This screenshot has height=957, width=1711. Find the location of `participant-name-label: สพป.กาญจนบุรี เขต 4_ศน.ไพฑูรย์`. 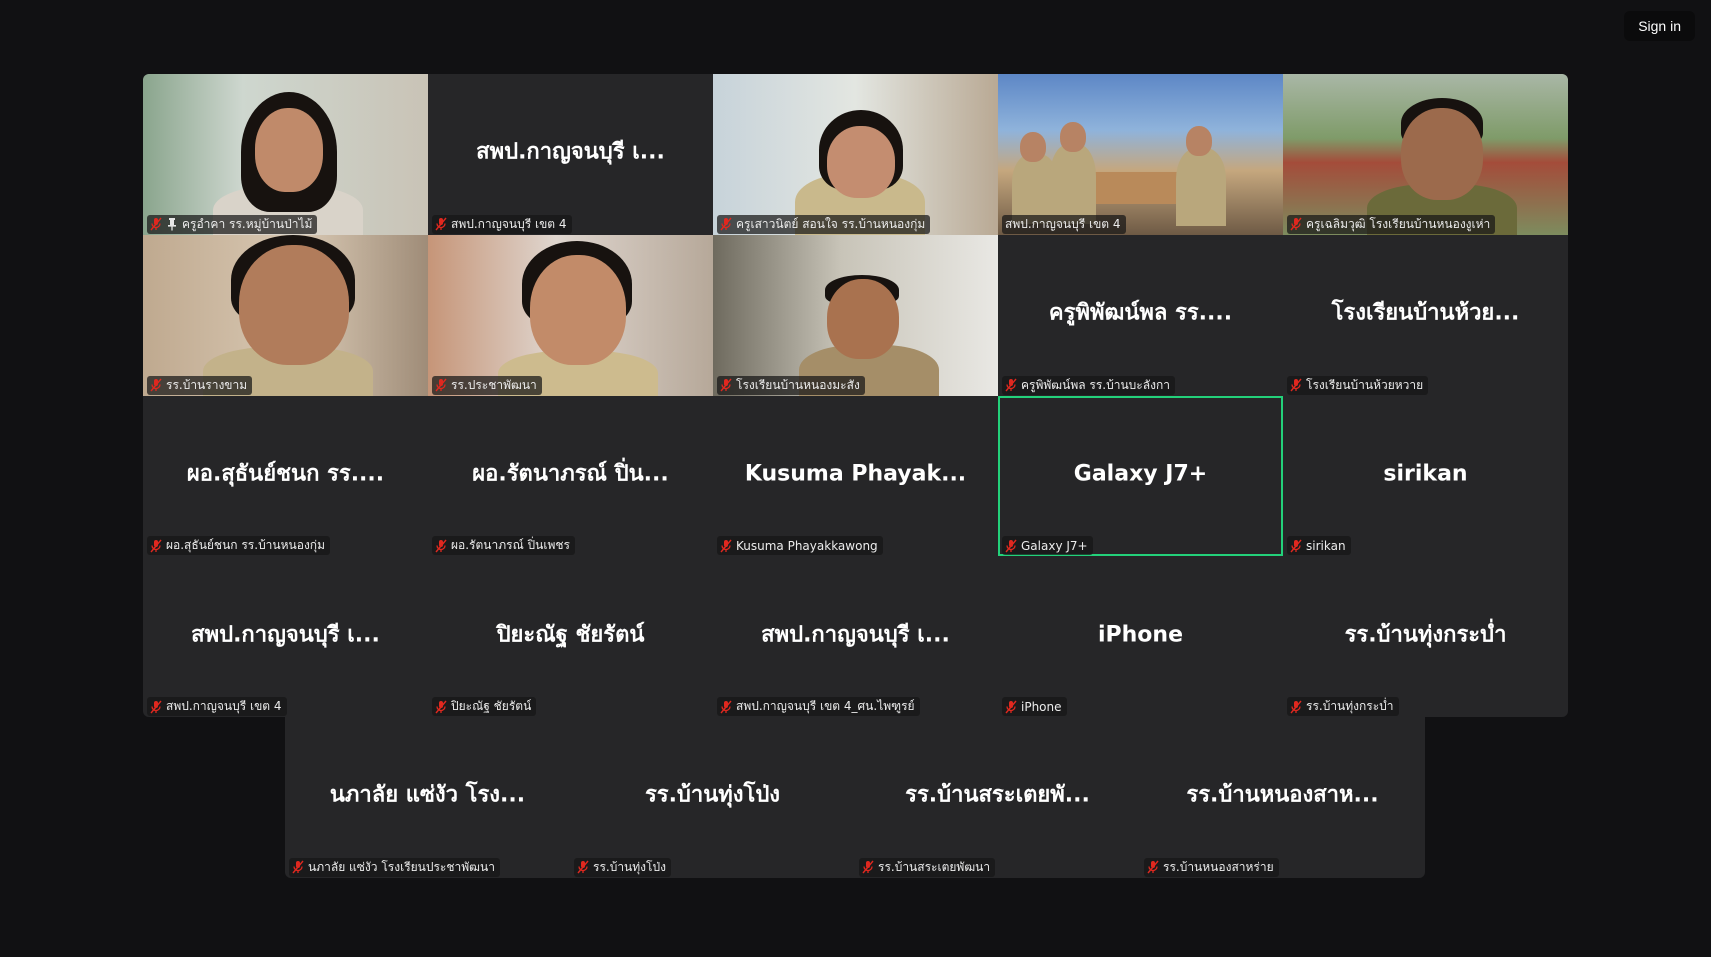

participant-name-label: สพป.กาญจนบุรี เขต 4_ศน.ไพฑูรย์ is located at coordinates (818, 706).